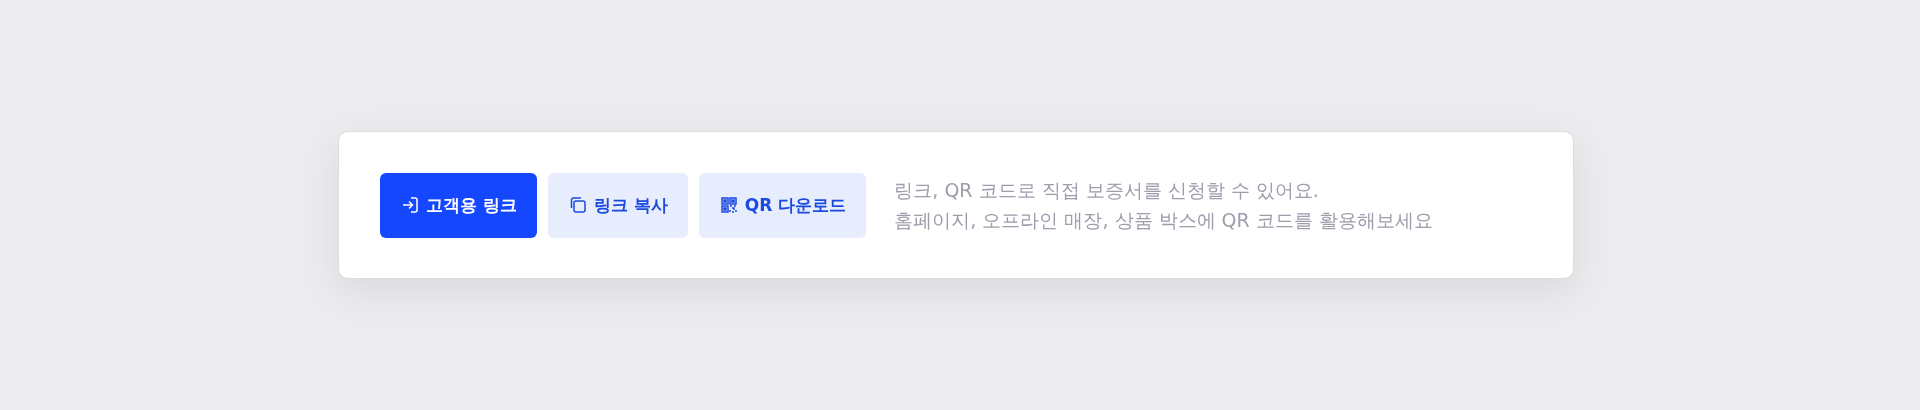  I want to click on qr-download-button: QR 다운로드, so click(782, 205).